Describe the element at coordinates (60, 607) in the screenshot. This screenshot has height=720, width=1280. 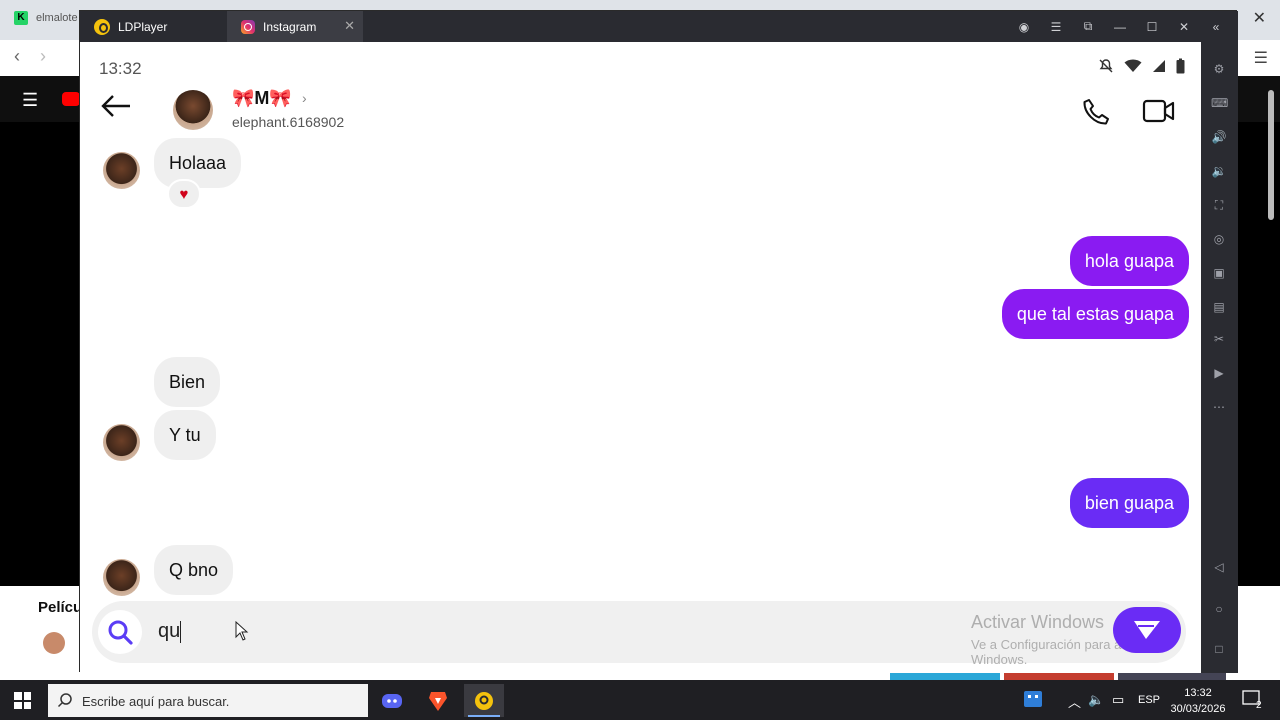
I see `youtube-section-title: Pelícu` at that location.